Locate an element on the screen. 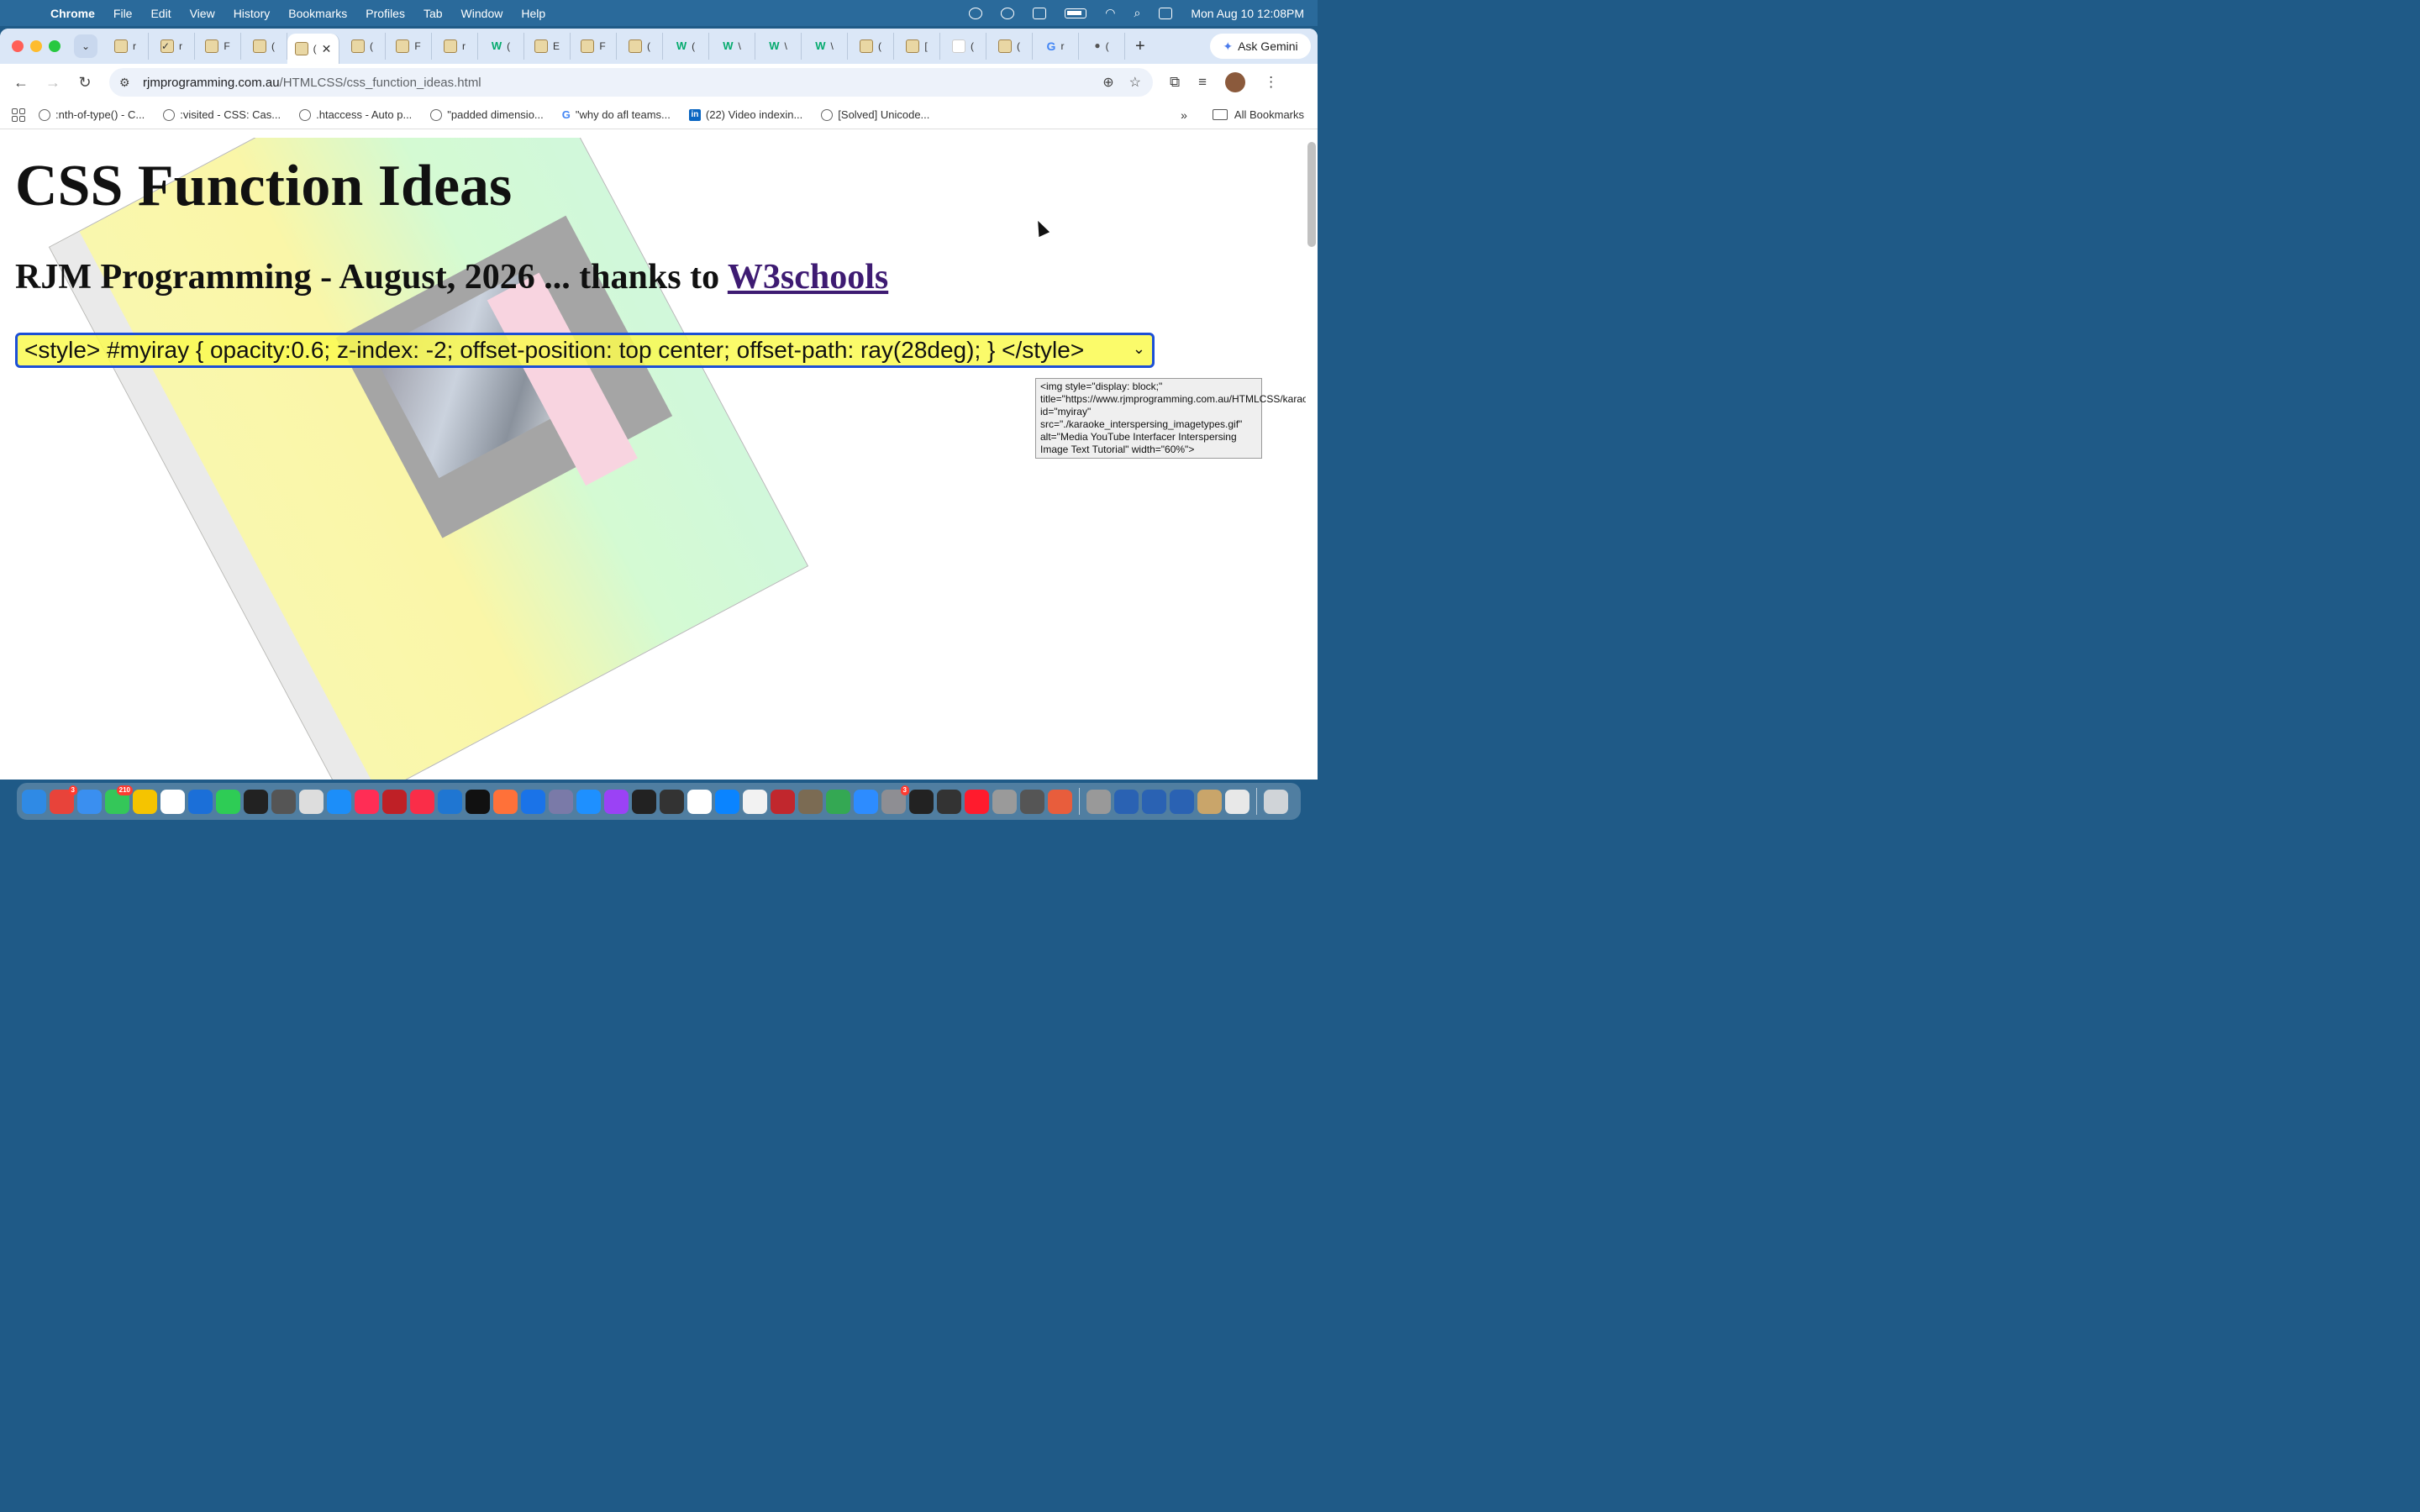 Image resolution: width=2420 pixels, height=1512 pixels. menu-app-name: Chrome is located at coordinates (73, 13).